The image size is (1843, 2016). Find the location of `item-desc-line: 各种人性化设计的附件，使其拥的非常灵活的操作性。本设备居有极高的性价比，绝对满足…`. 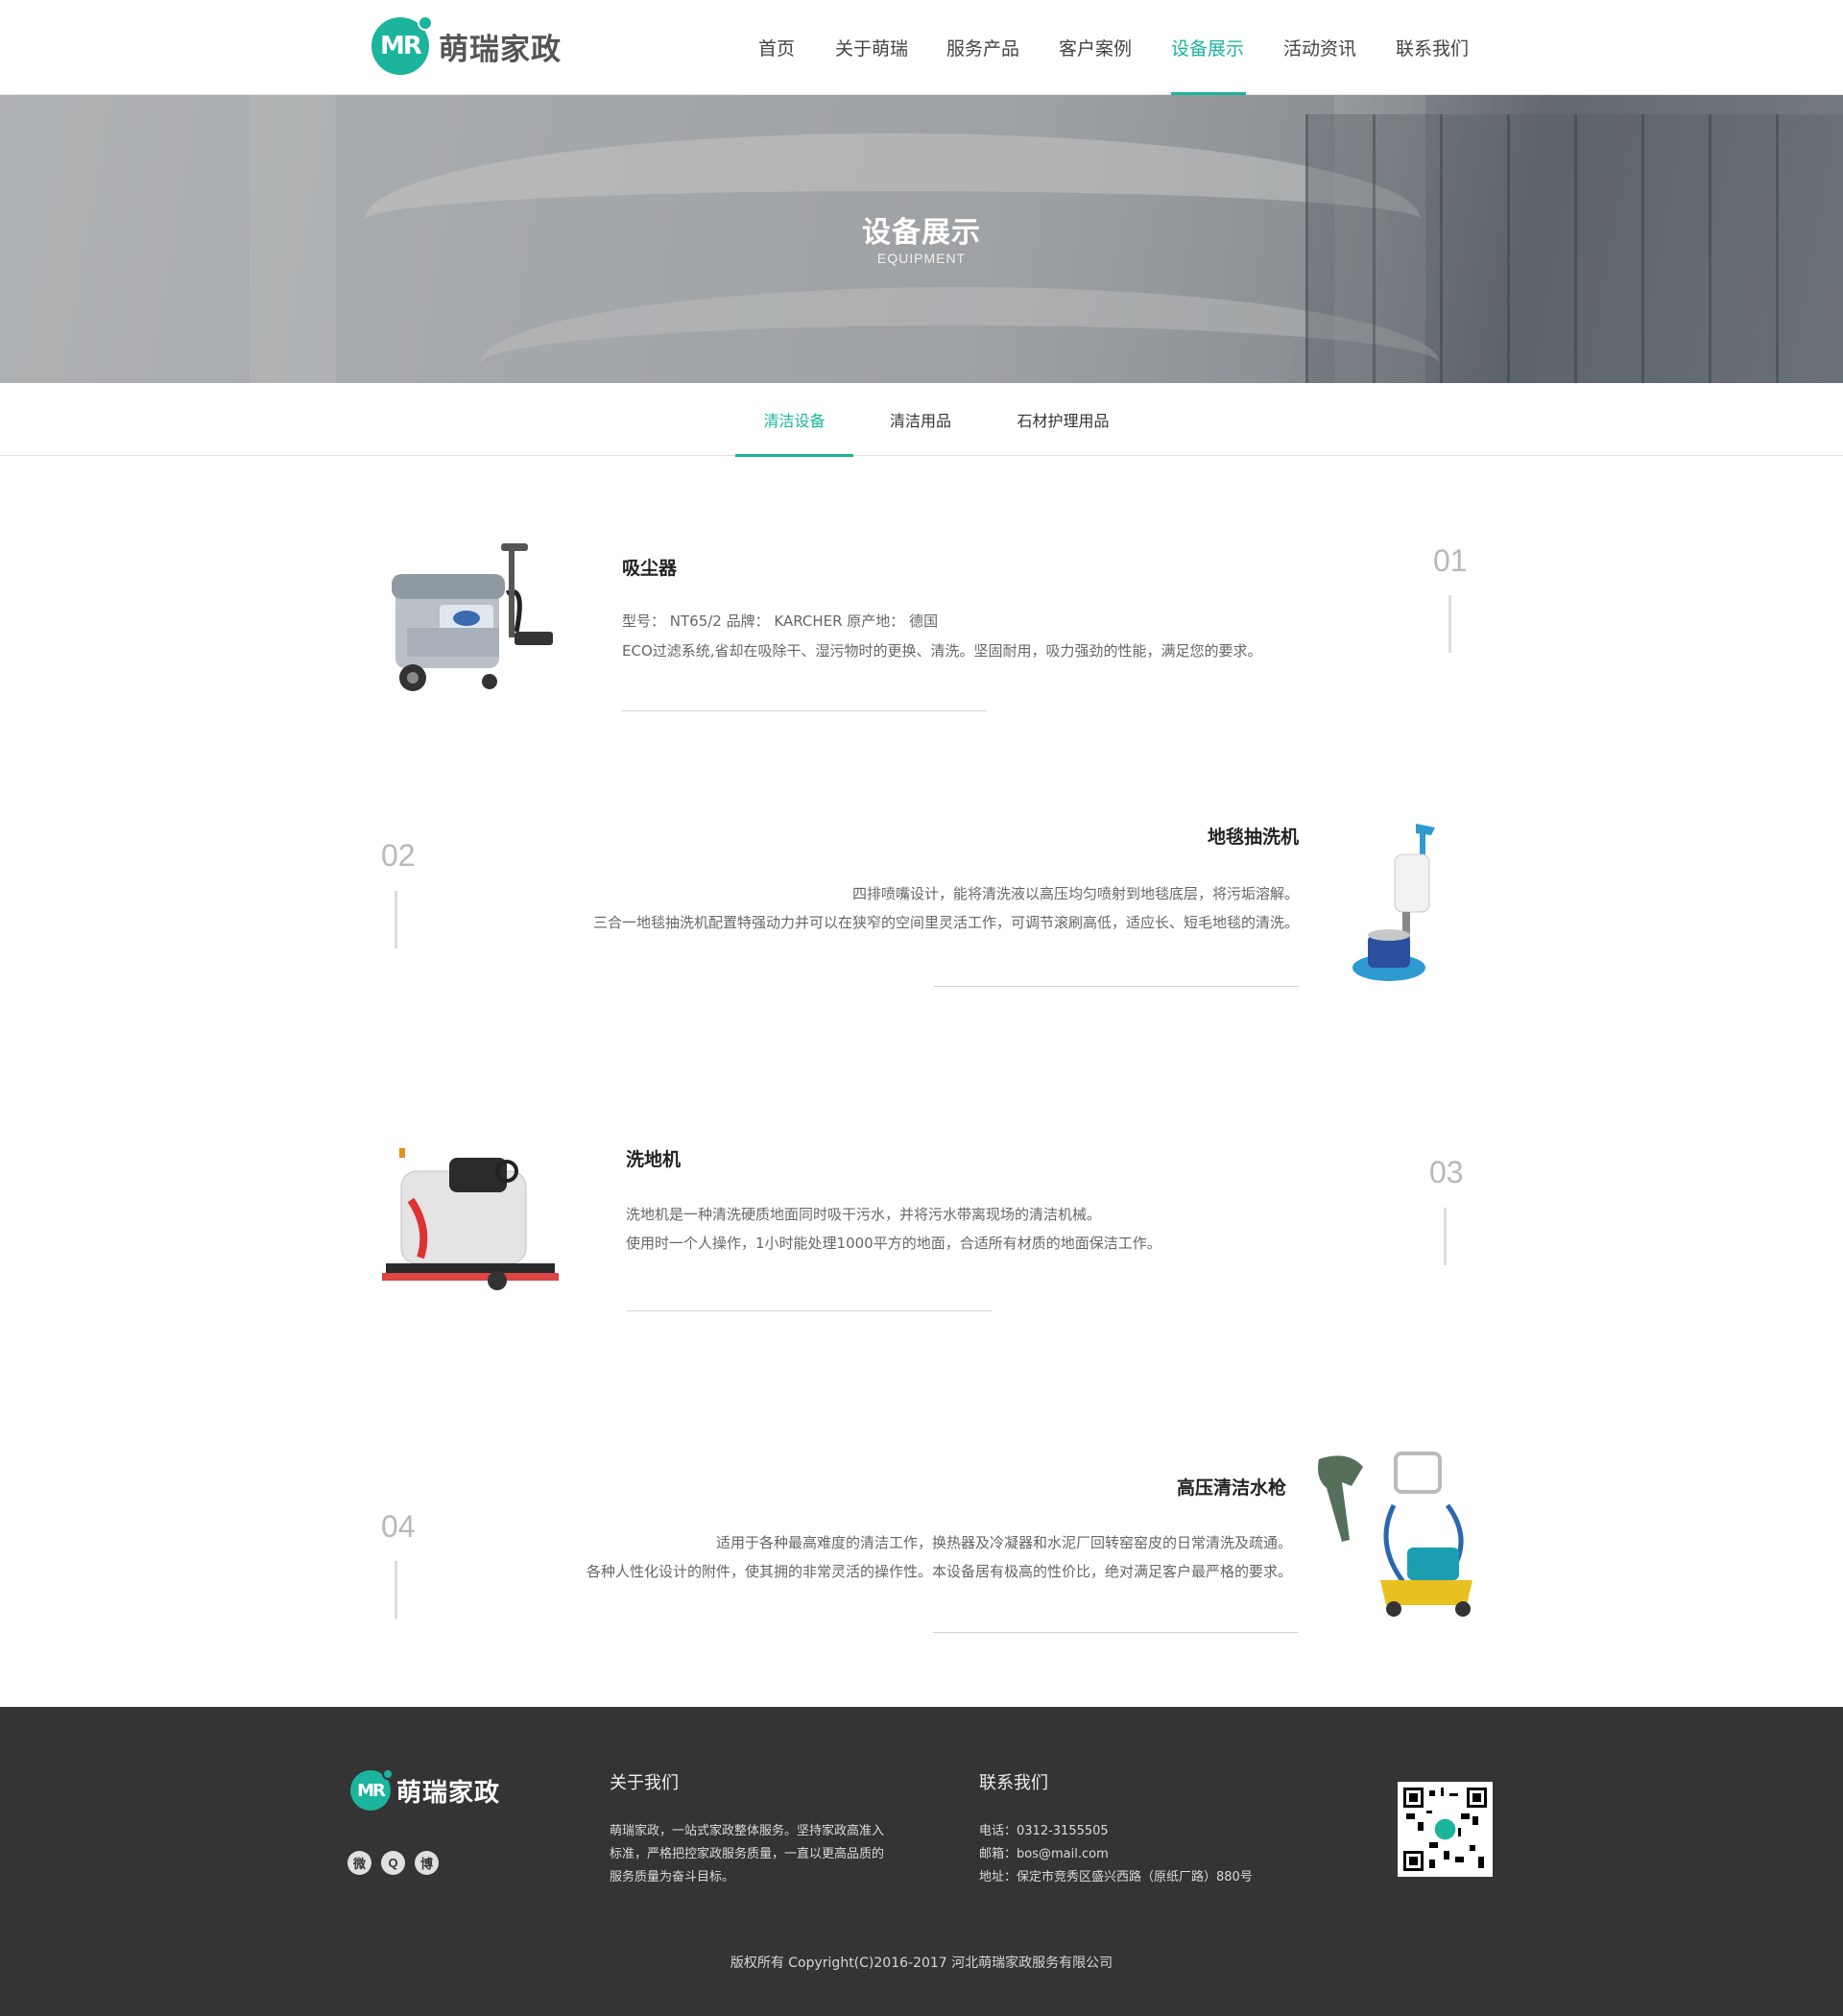

item-desc-line: 各种人性化设计的附件，使其拥的非常灵活的操作性。本设备居有极高的性价比，绝对满足… is located at coordinates (939, 1571).